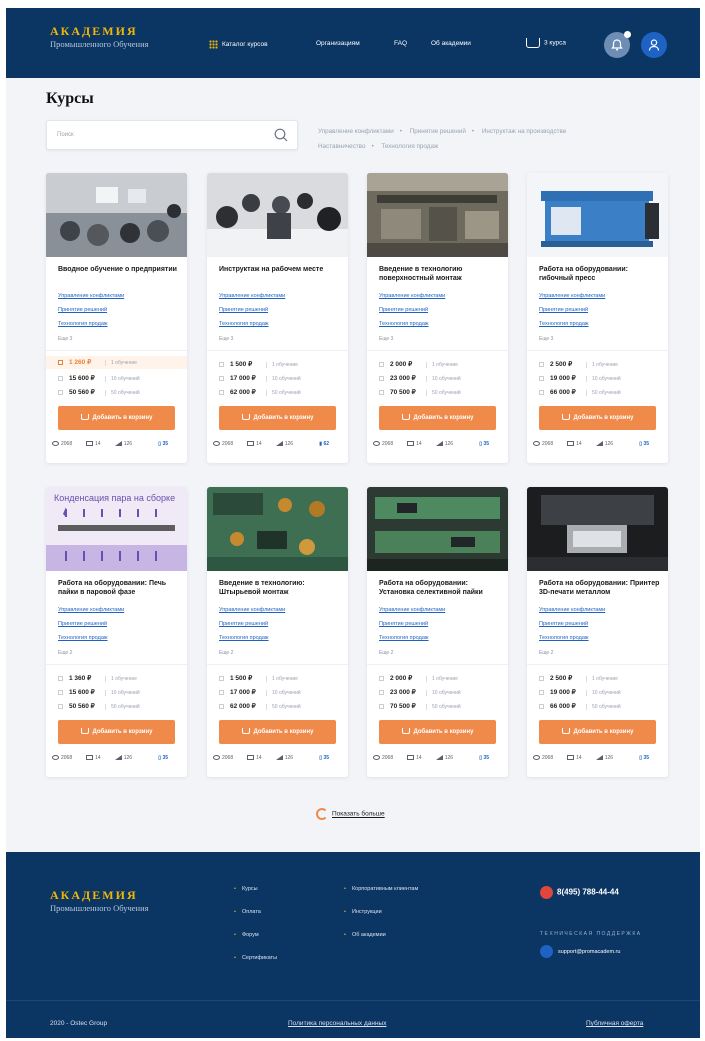 This screenshot has width=705, height=1041. Describe the element at coordinates (283, 692) in the screenshot. I see `price-option: 17 000 ₽ 10 обучений` at that location.